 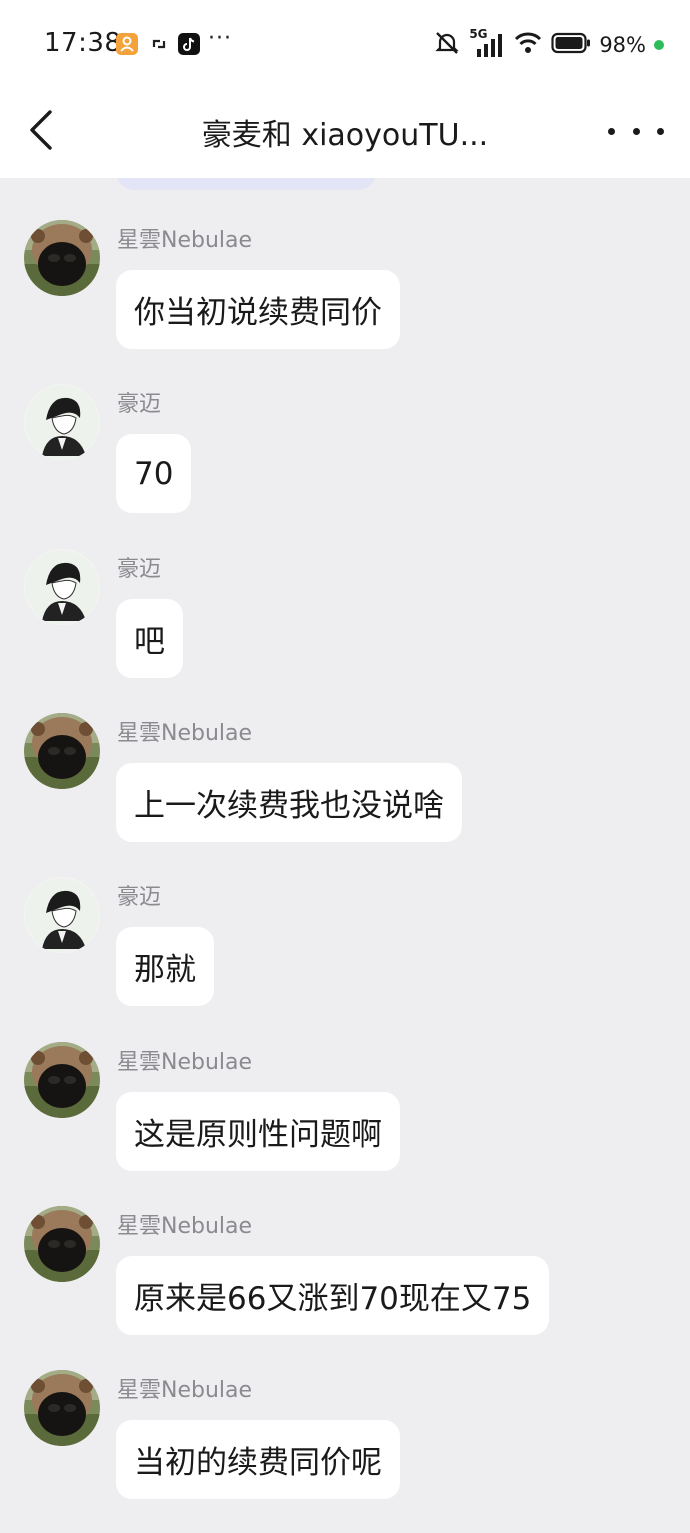 What do you see at coordinates (165, 970) in the screenshot?
I see `message-text: 那就` at bounding box center [165, 970].